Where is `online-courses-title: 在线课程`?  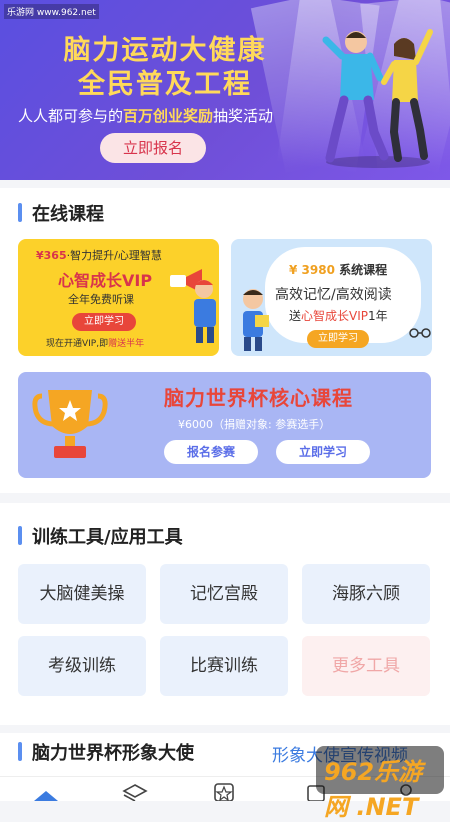
online-courses-title: 在线课程 is located at coordinates (61, 213).